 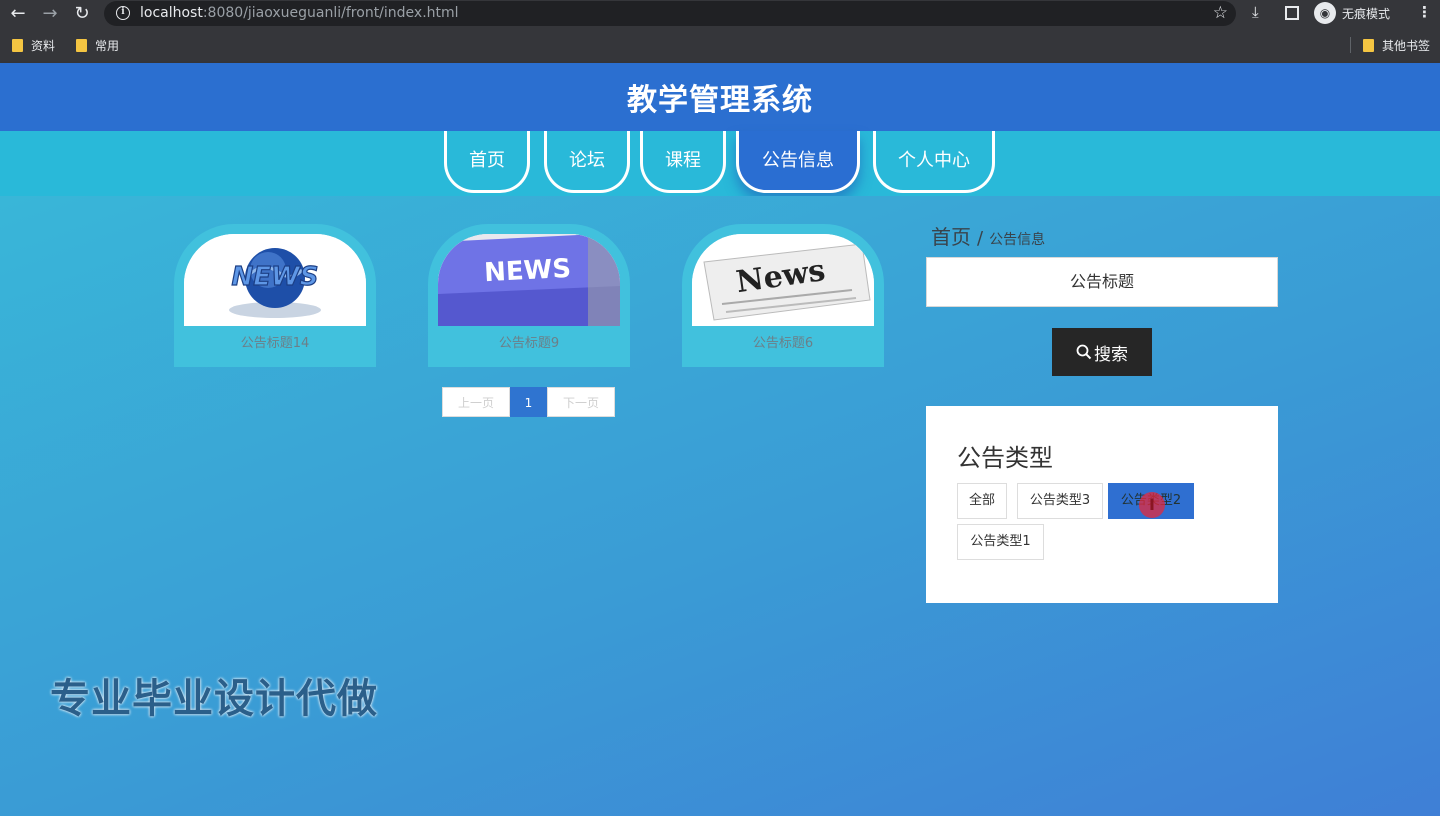 What do you see at coordinates (1152, 505) in the screenshot?
I see `click-cursor-indicator: I` at bounding box center [1152, 505].